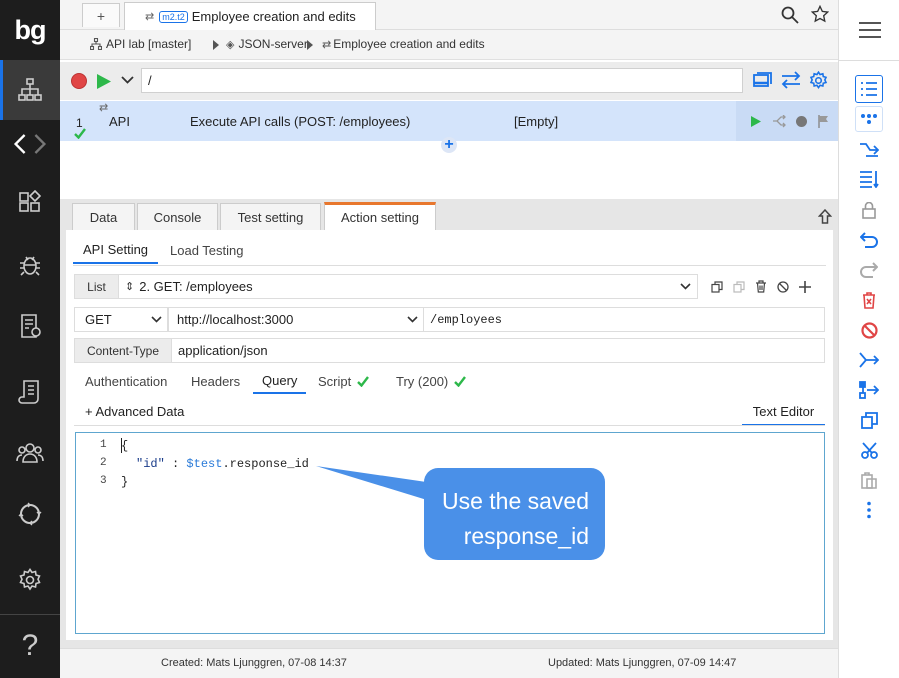 The width and height of the screenshot is (899, 678). I want to click on duplicate-icon, so click(739, 287).